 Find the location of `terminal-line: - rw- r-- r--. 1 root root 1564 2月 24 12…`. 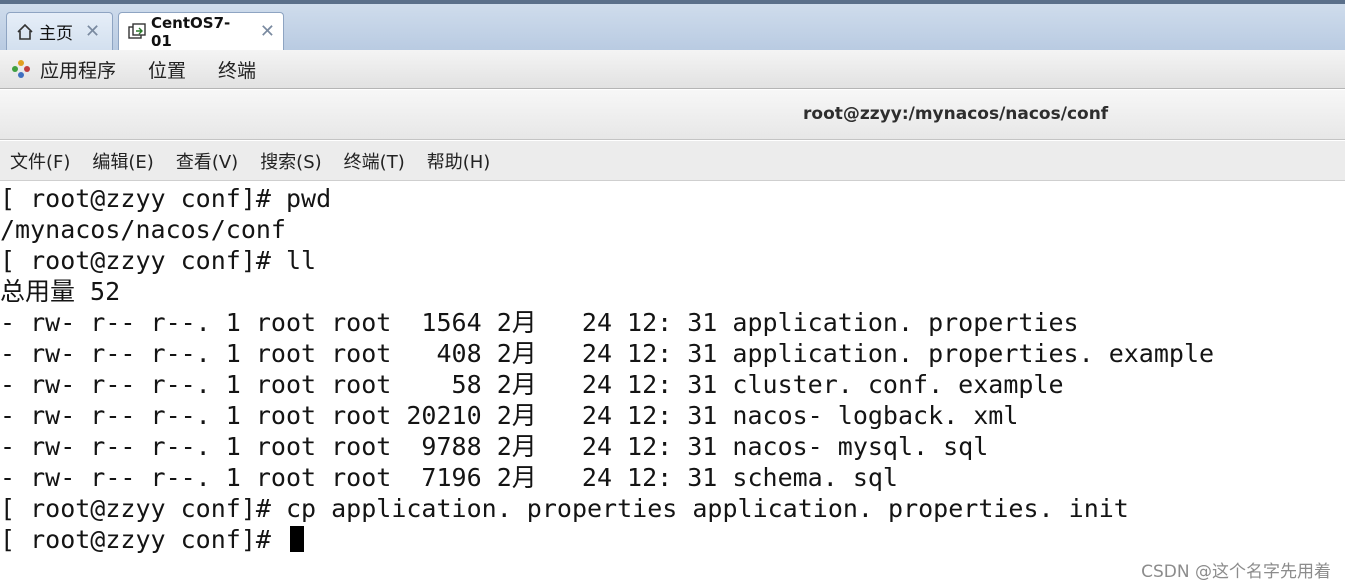

terminal-line: - rw- r-- r--. 1 root root 1564 2月 24 12… is located at coordinates (539, 322).